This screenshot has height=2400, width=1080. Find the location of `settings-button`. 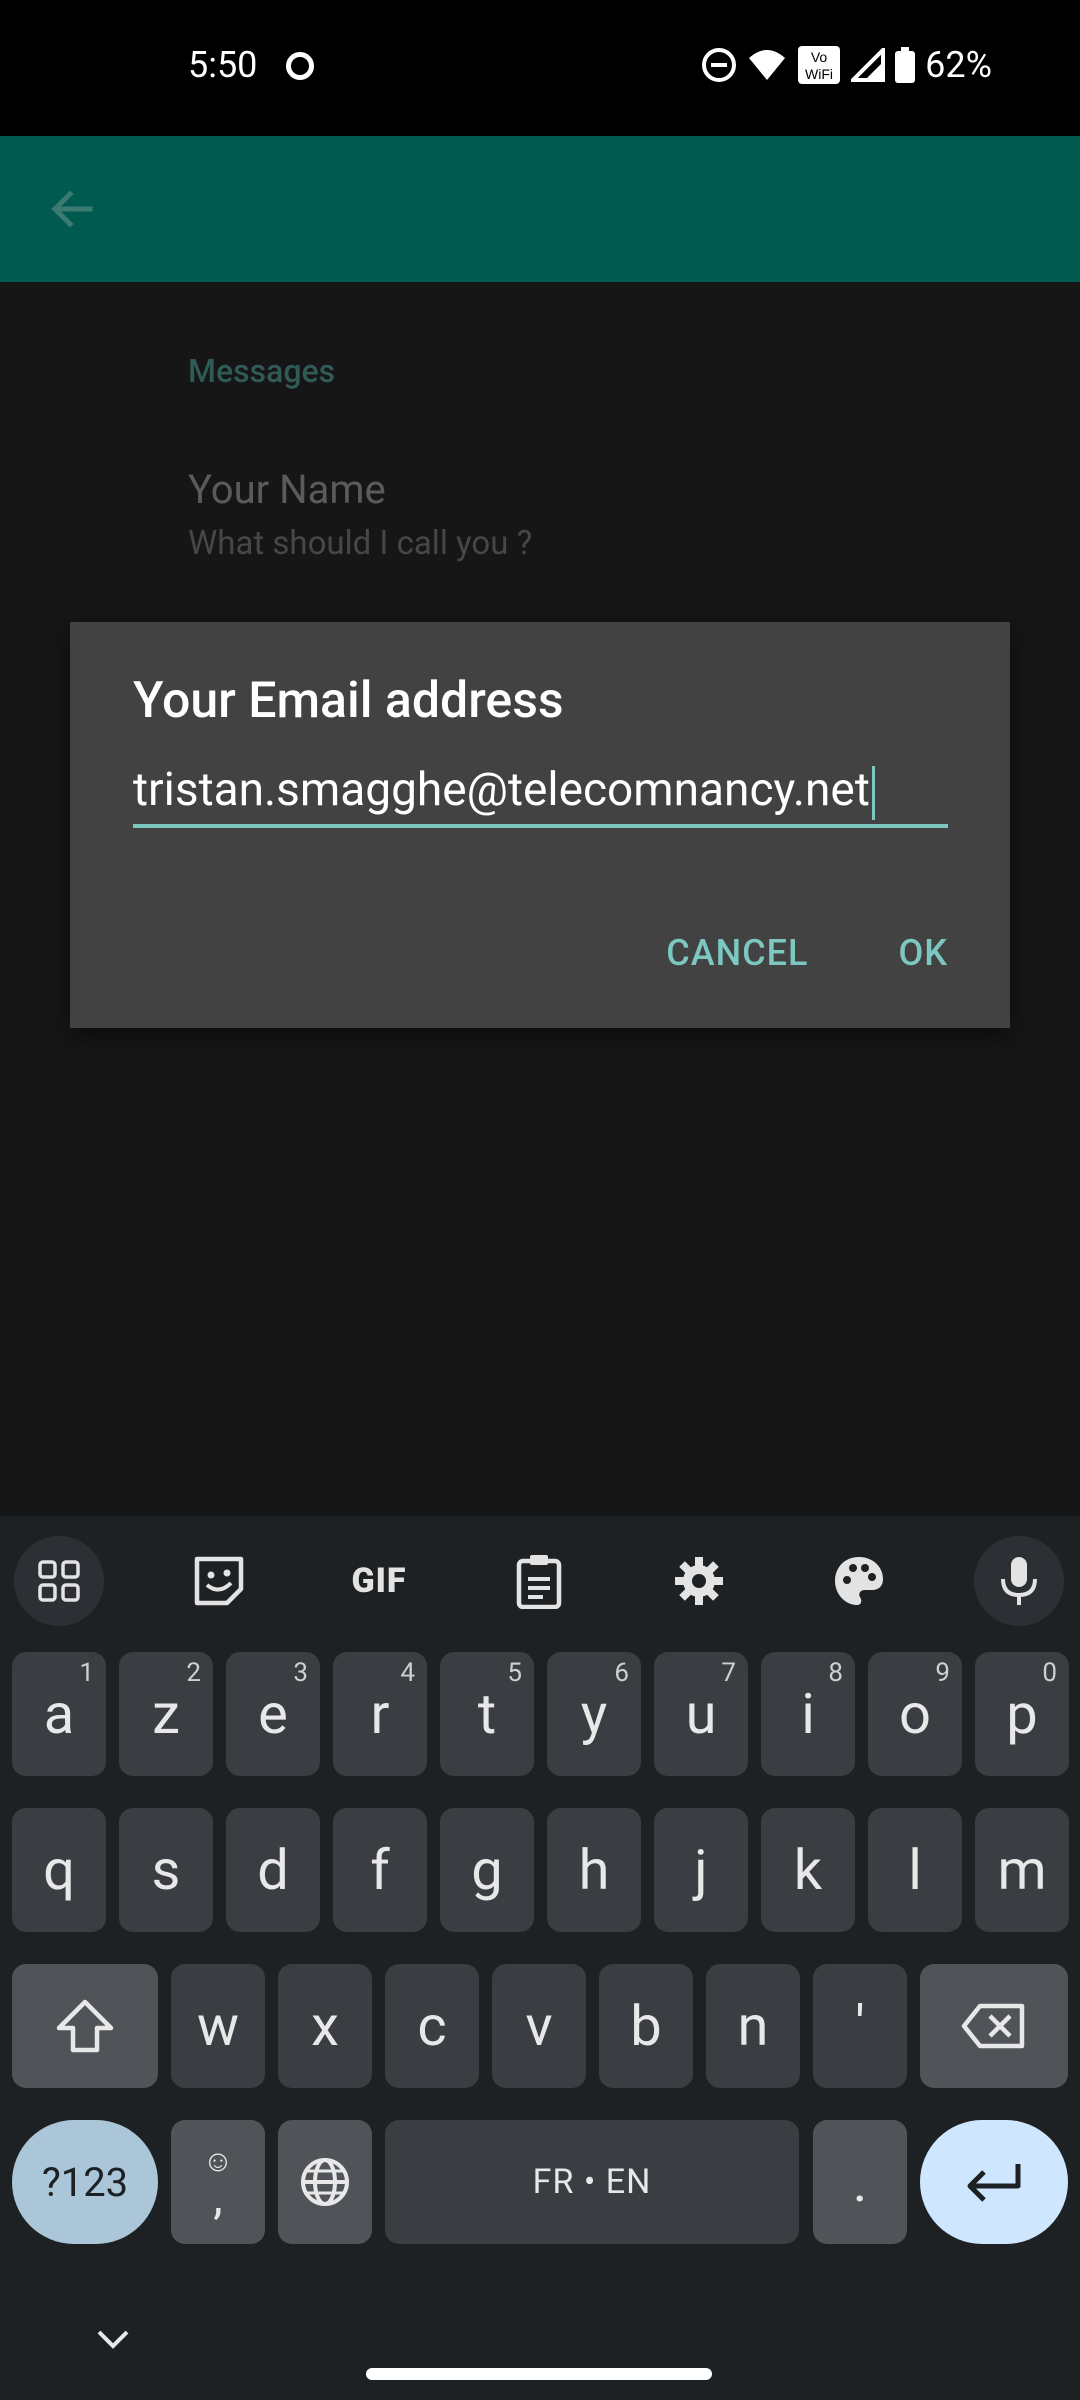

settings-button is located at coordinates (699, 1581).